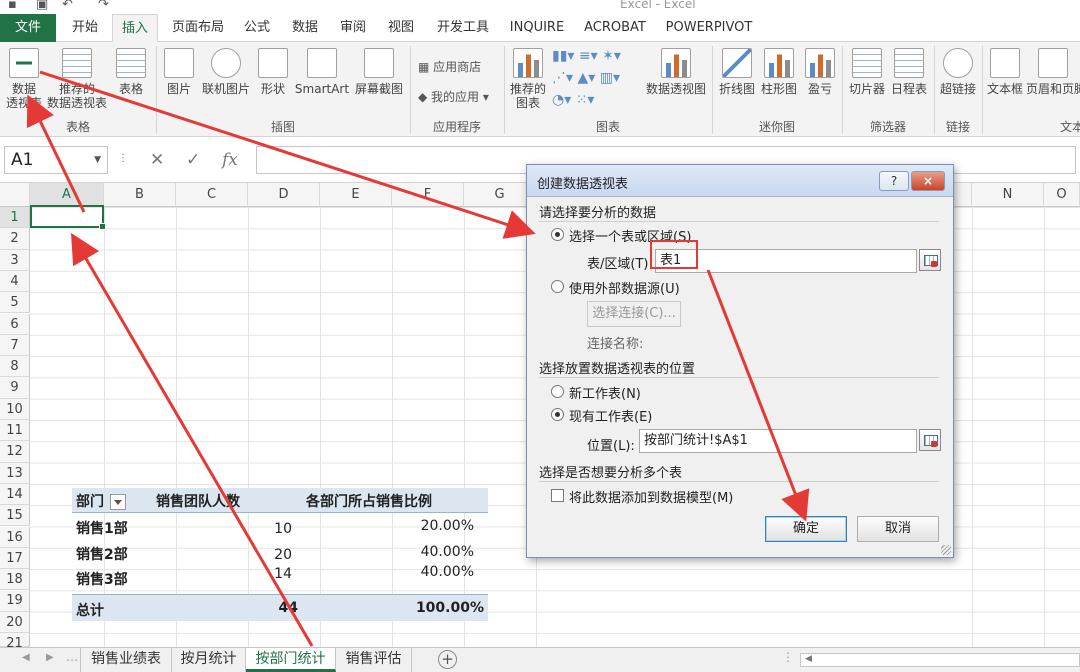 The height and width of the screenshot is (672, 1080). Describe the element at coordinates (15, 452) in the screenshot. I see `row-header: 12` at that location.